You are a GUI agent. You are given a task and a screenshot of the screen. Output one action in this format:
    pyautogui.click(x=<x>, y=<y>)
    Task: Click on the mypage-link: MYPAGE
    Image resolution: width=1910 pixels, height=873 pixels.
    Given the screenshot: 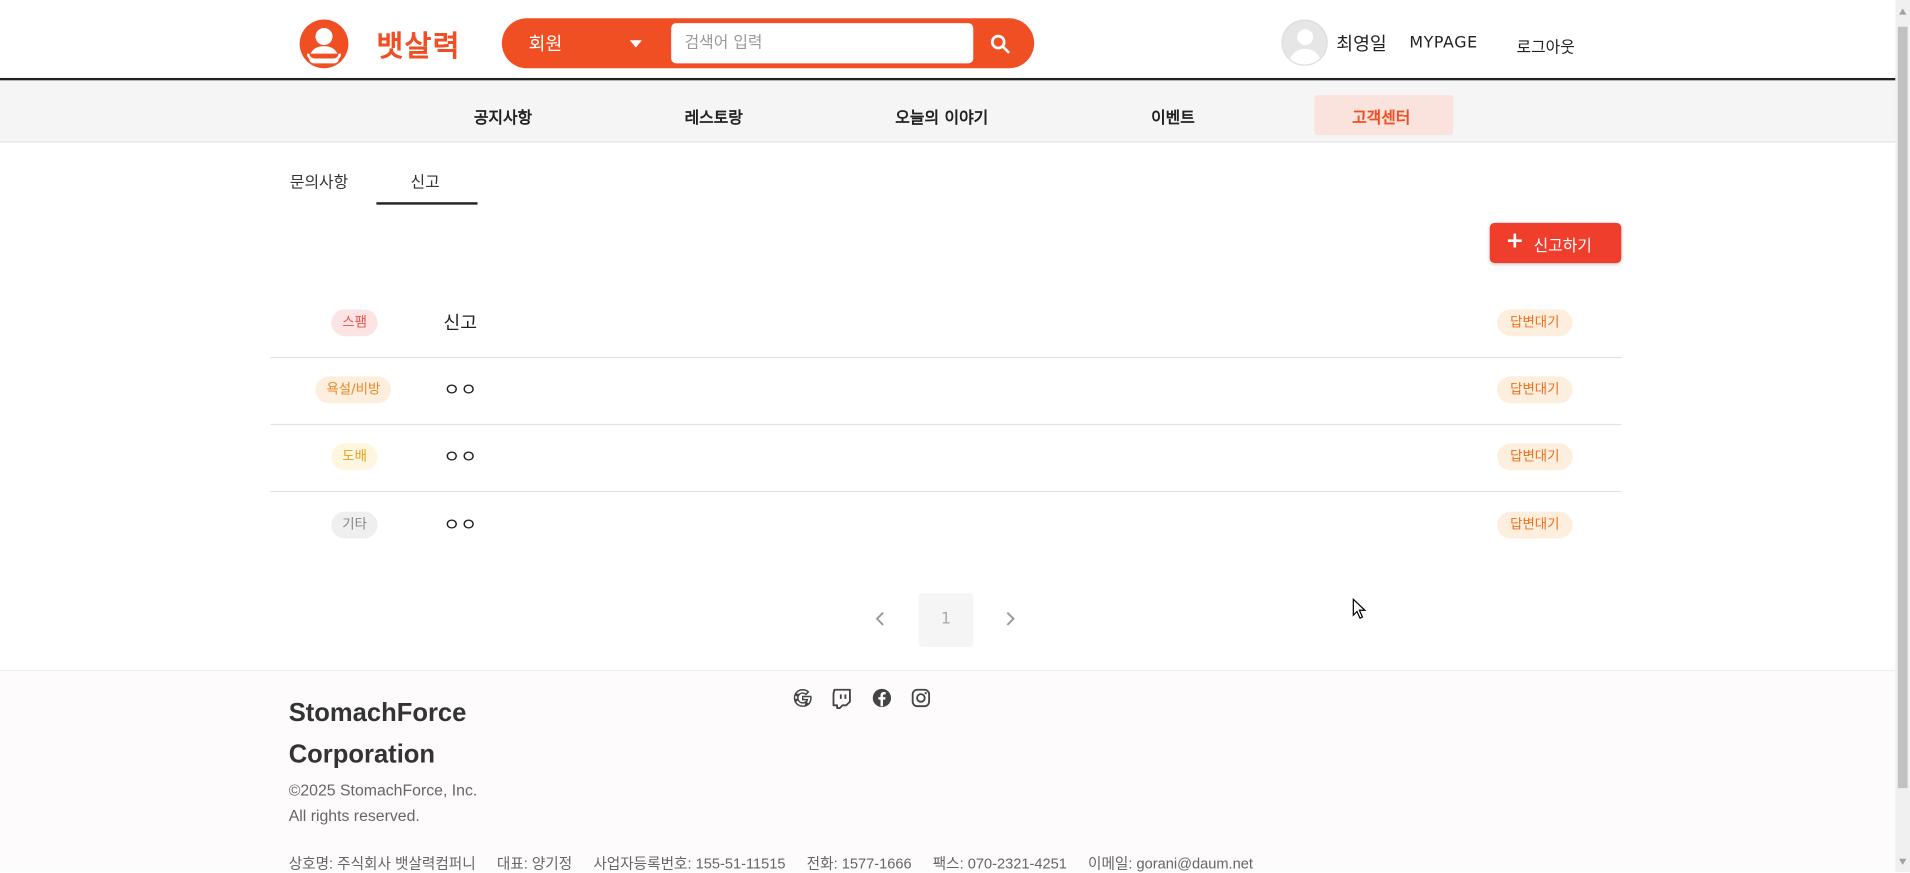 What is the action you would take?
    pyautogui.click(x=1443, y=43)
    